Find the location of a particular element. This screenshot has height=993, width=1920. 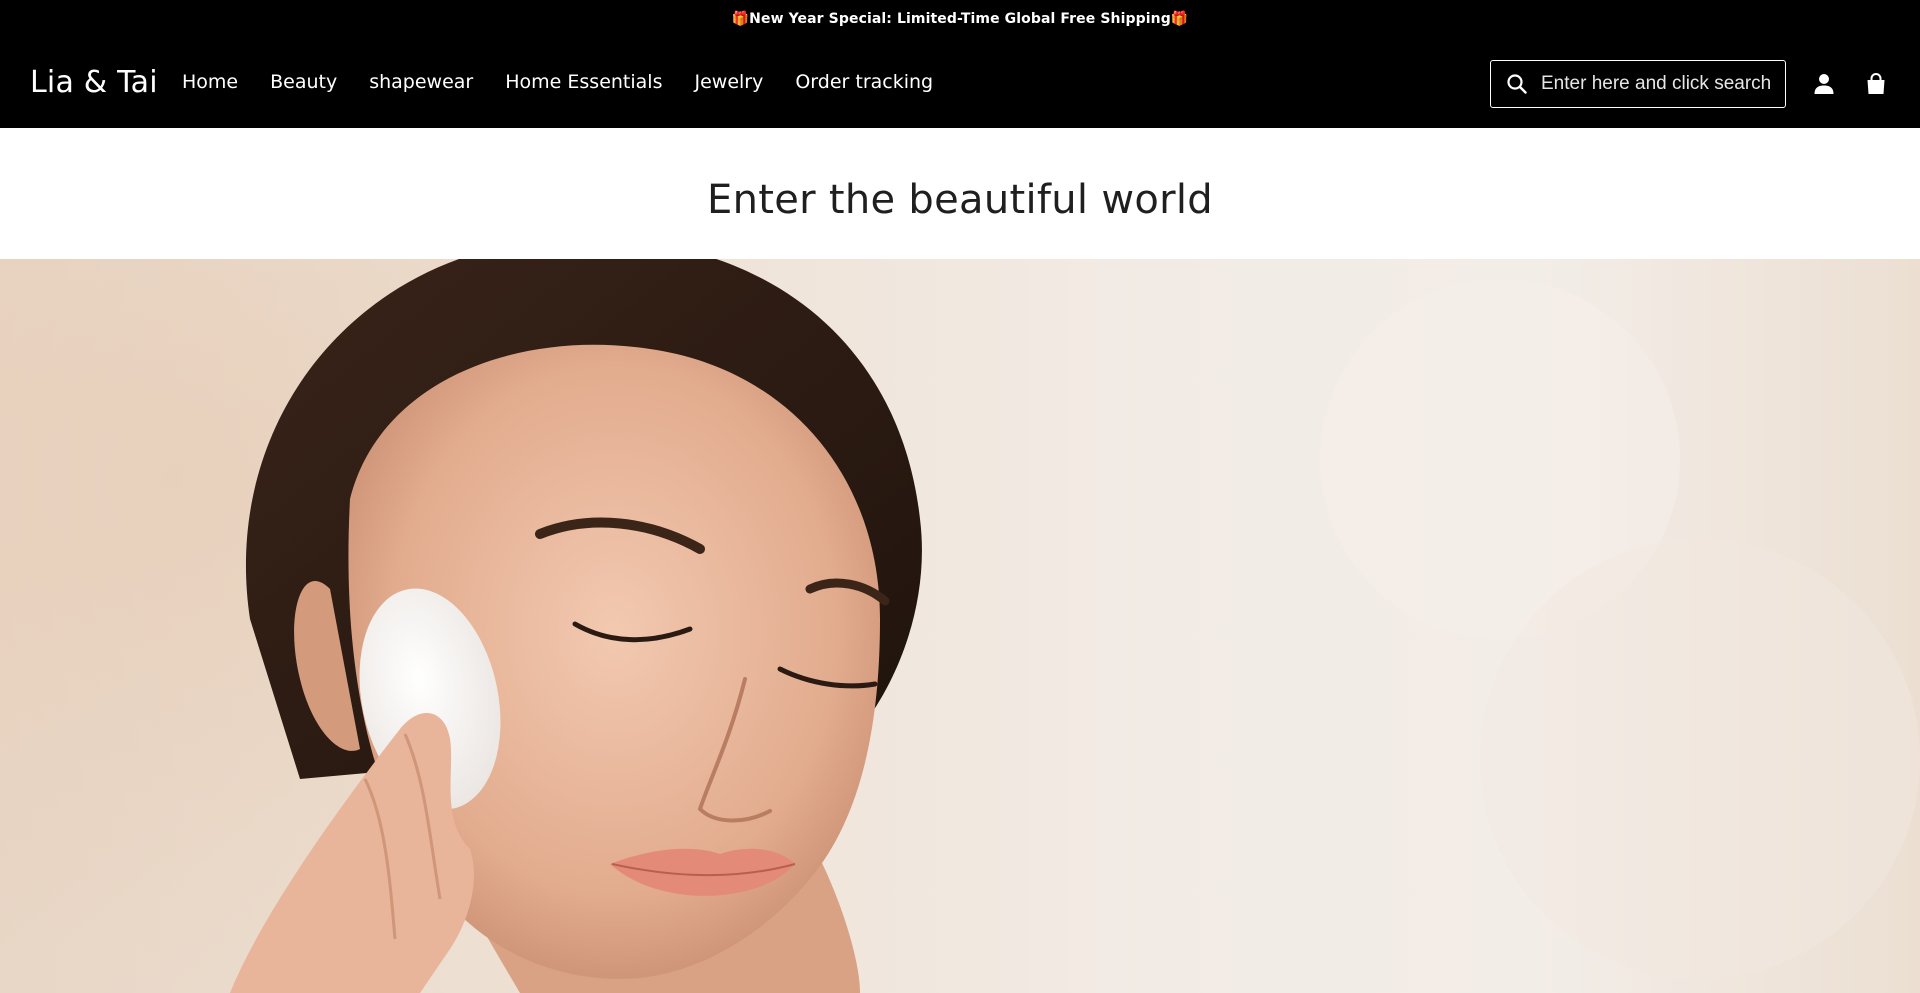

nav-item-shapewear: shapewear is located at coordinates (421, 82).